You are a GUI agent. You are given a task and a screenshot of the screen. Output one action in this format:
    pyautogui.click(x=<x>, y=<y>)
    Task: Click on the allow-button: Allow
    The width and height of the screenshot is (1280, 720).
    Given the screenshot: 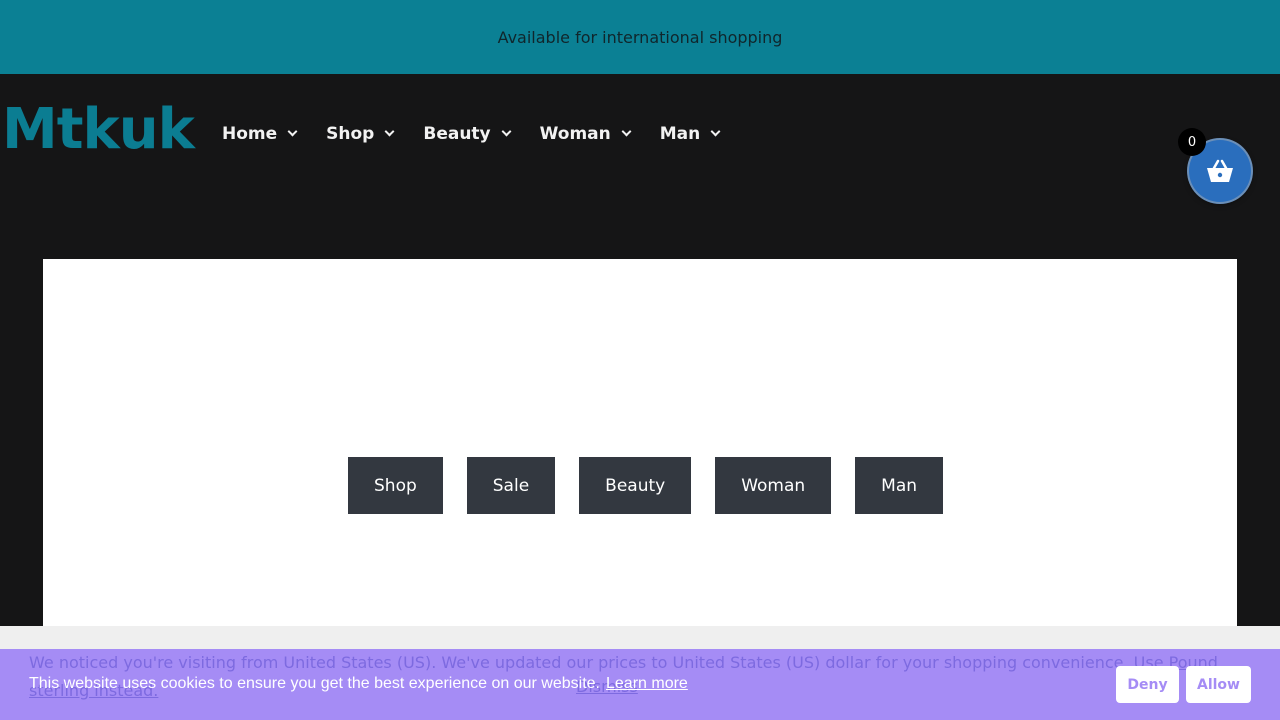 What is the action you would take?
    pyautogui.click(x=1218, y=684)
    